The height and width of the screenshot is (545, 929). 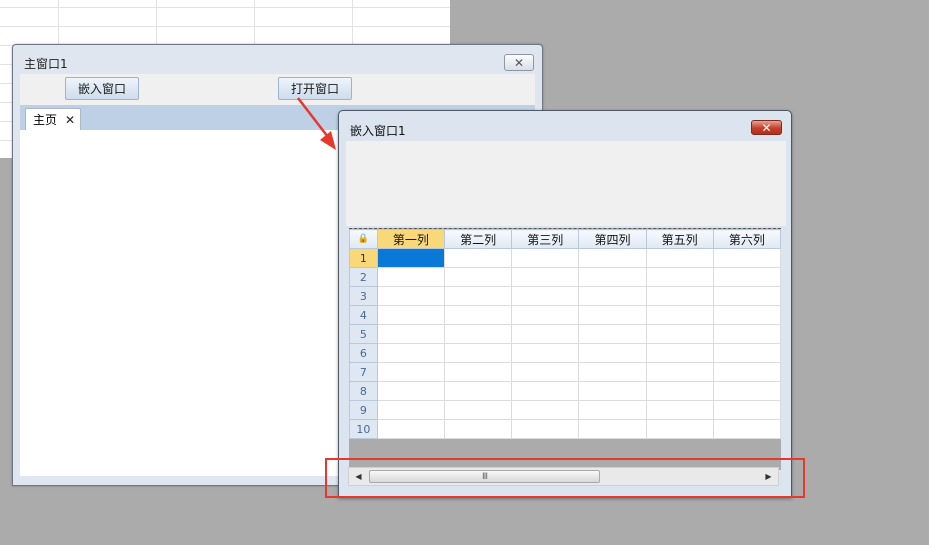 What do you see at coordinates (363, 277) in the screenshot?
I see `row-header: 2` at bounding box center [363, 277].